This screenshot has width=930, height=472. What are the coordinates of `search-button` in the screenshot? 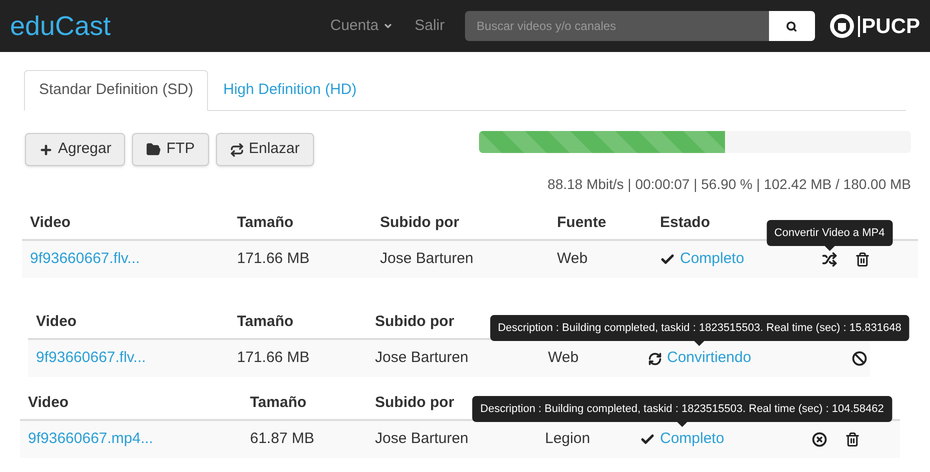 It's located at (791, 26).